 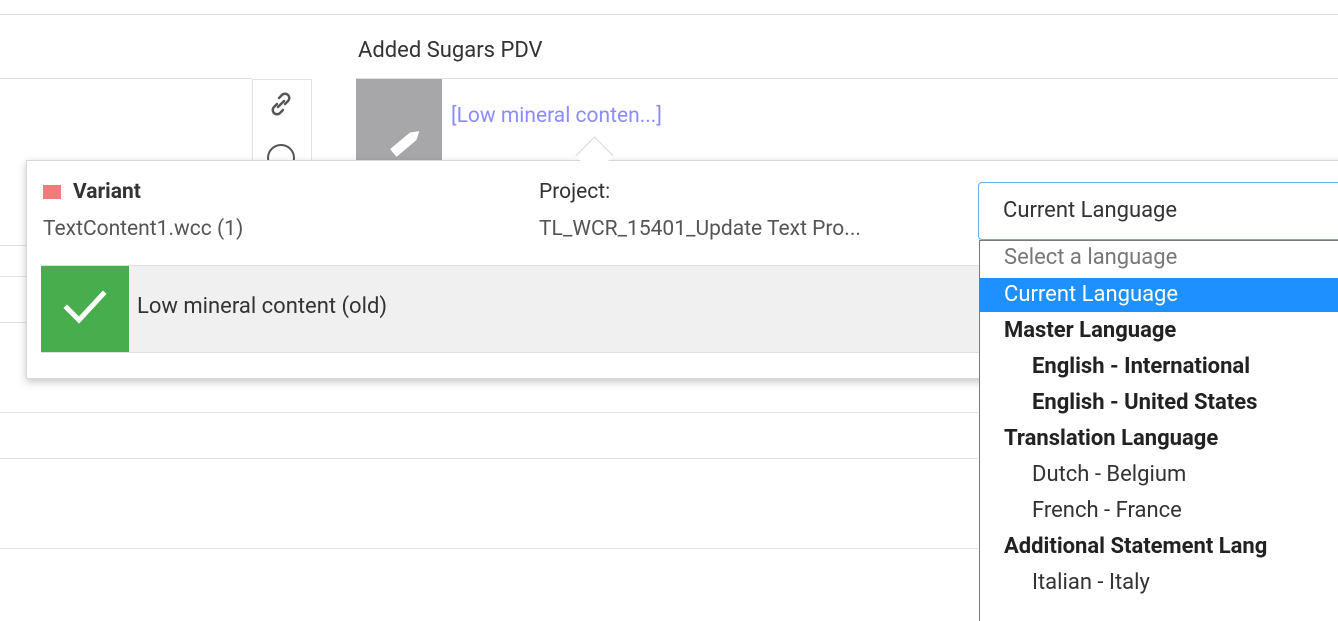 What do you see at coordinates (1111, 438) in the screenshot?
I see `optgroup-translation-language: Translation Language` at bounding box center [1111, 438].